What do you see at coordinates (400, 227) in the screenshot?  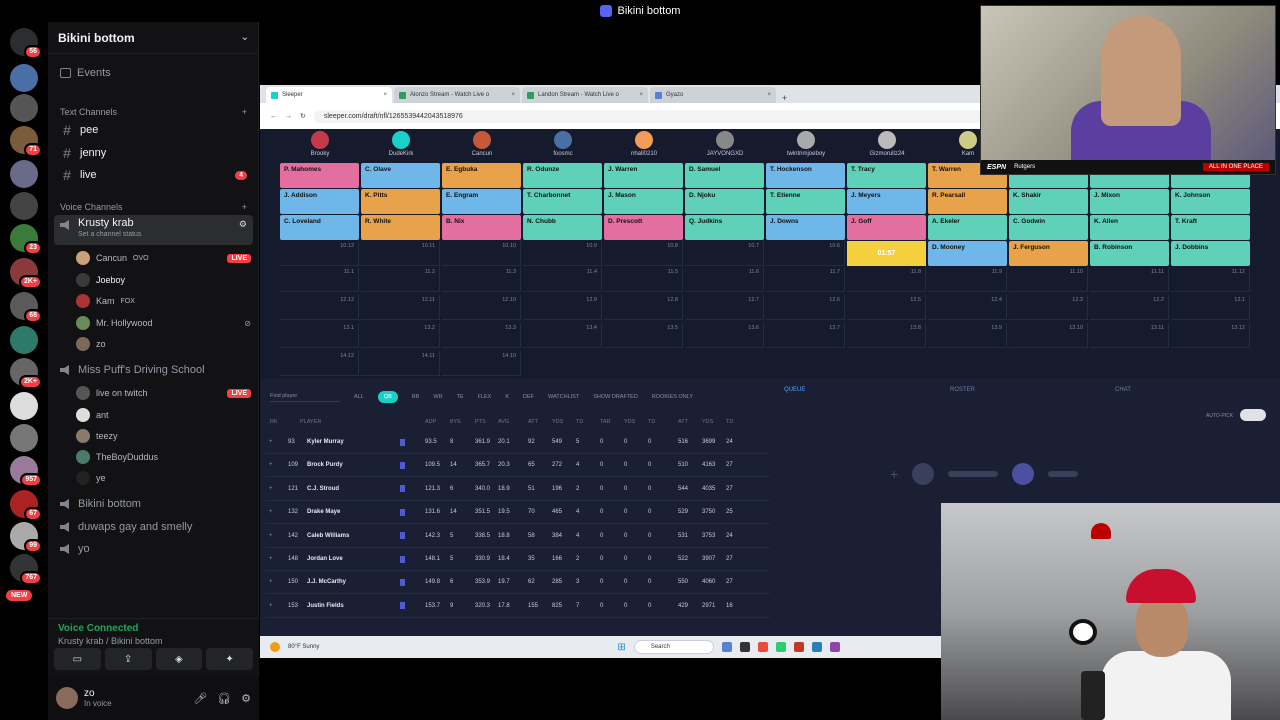 I see `draft-pick-cell: R. White` at bounding box center [400, 227].